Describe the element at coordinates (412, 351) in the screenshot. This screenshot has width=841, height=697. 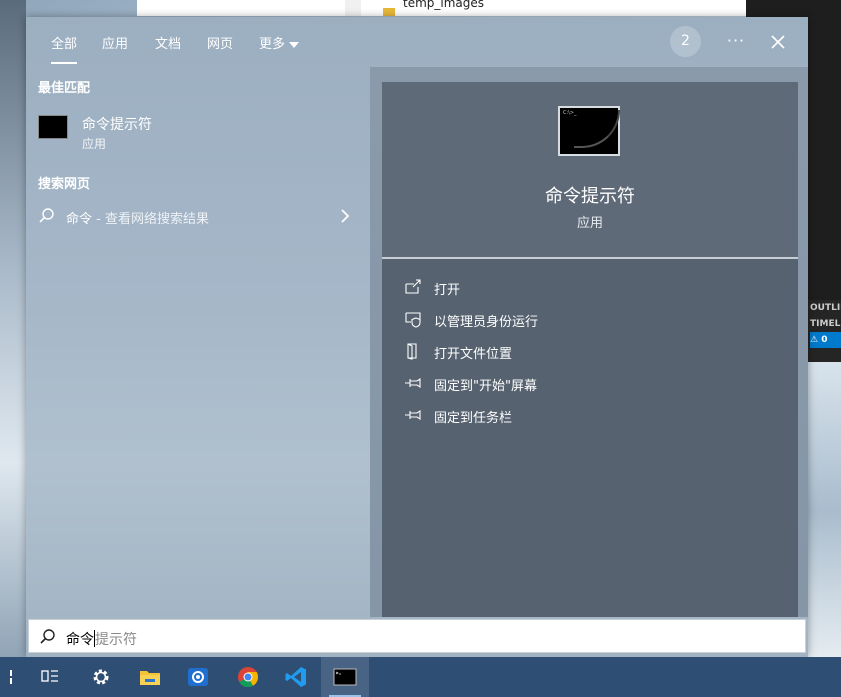
I see `file-location-icon` at that location.